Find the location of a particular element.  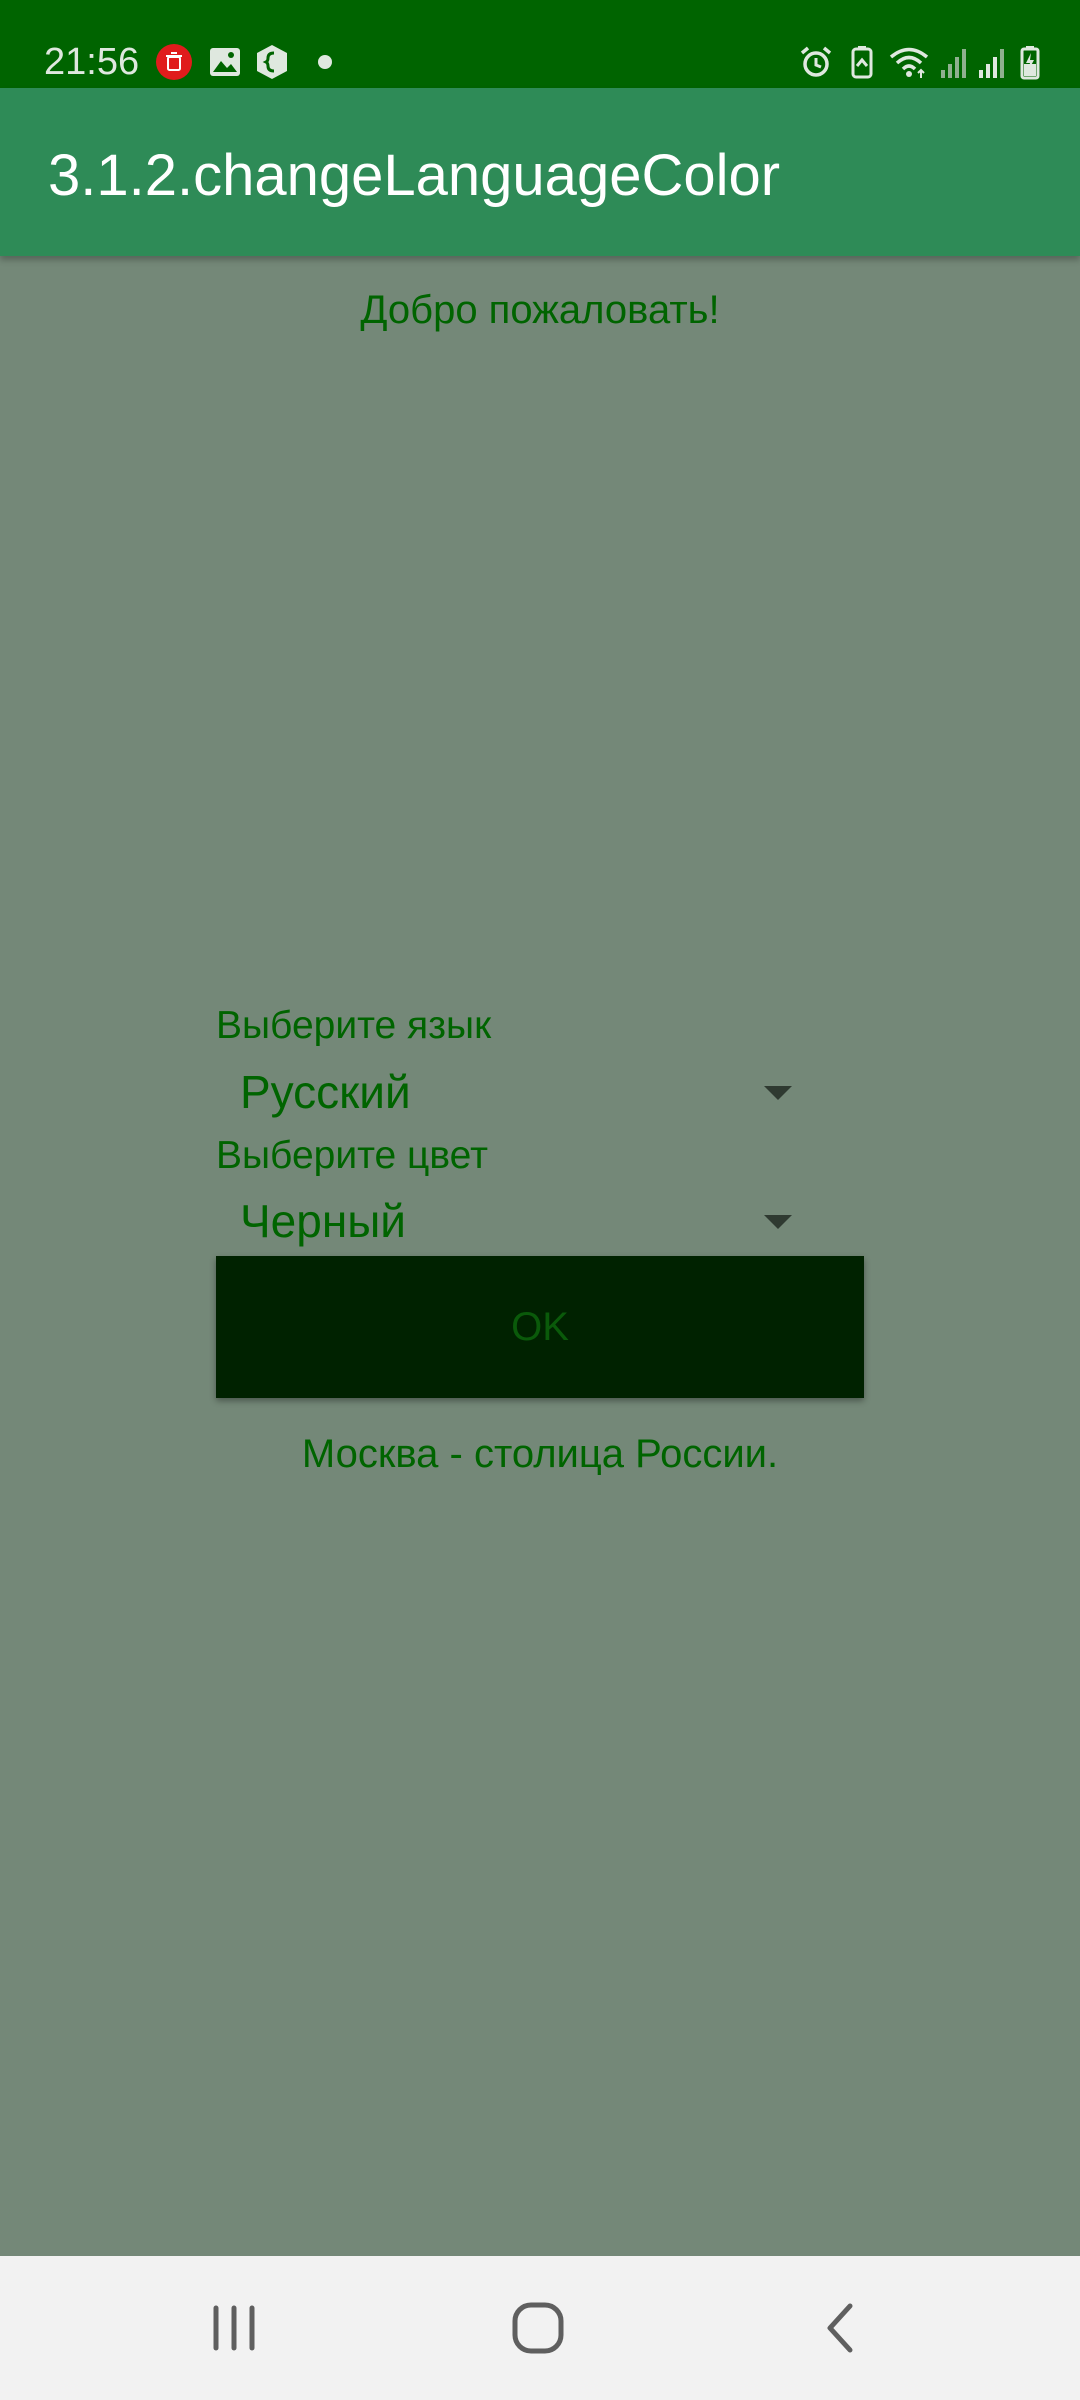

nav-bar is located at coordinates (540, 2328).